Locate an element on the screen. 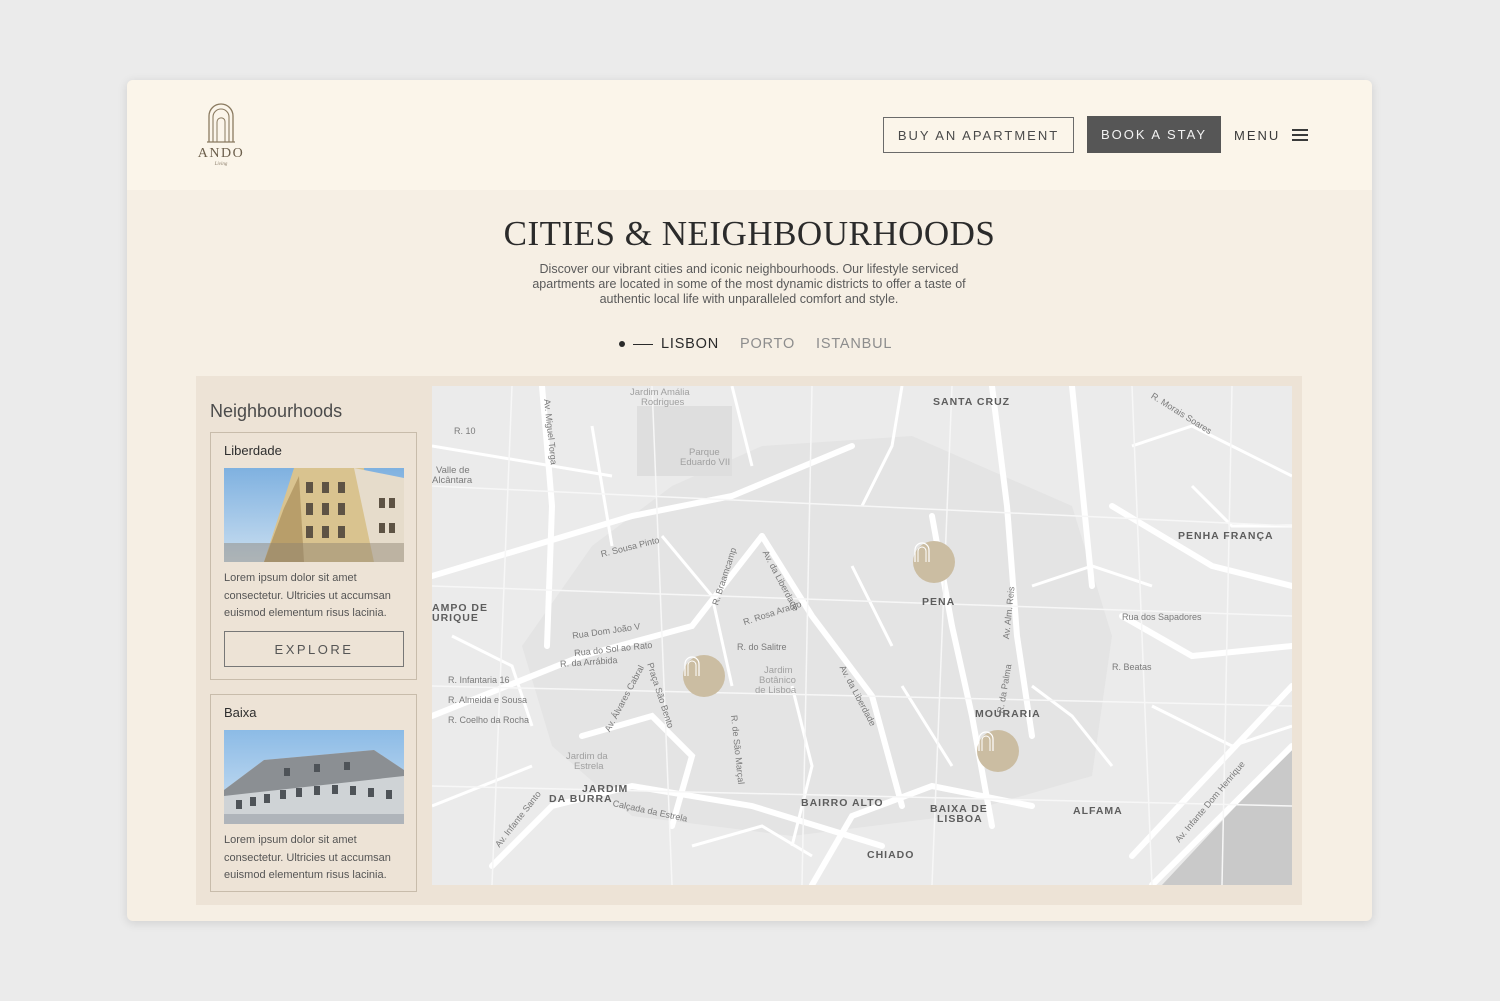  logo-subtitle: Living is located at coordinates (221, 164).